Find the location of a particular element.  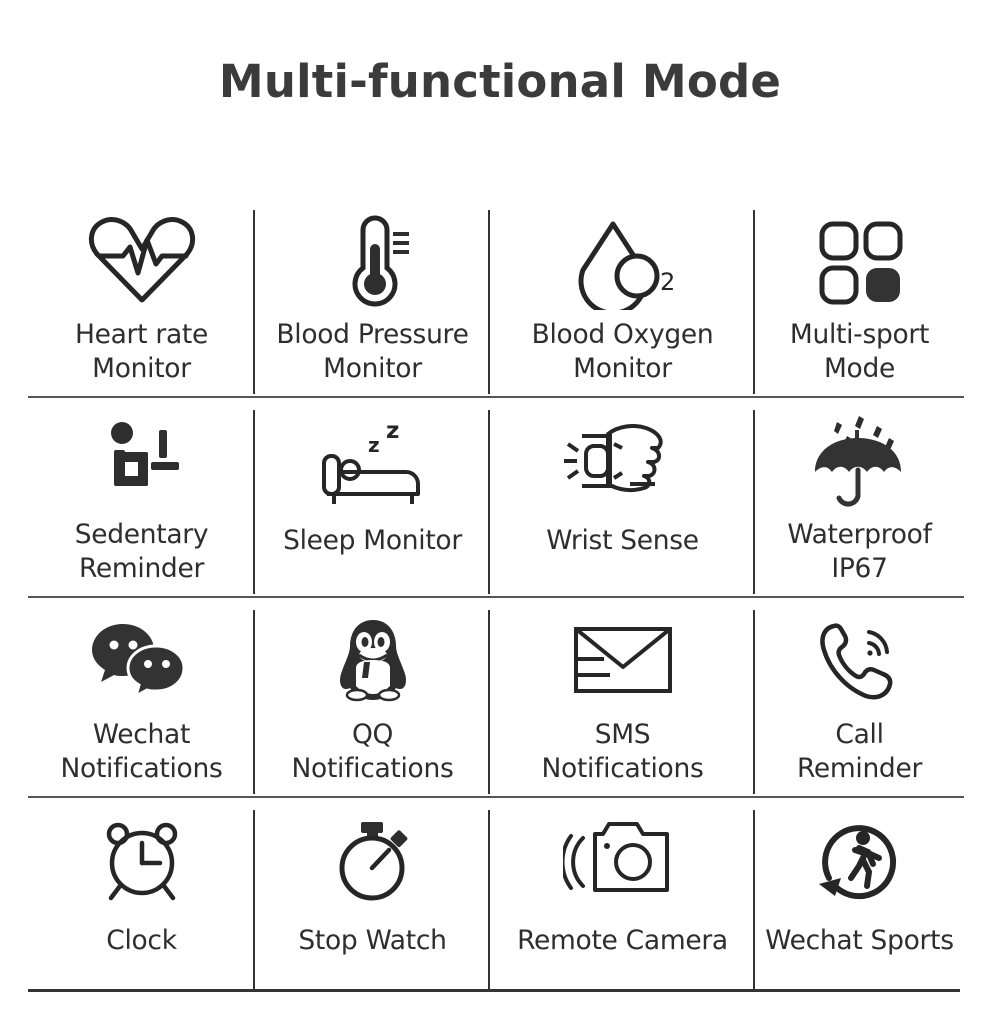

thermometer-icon is located at coordinates (373, 262).